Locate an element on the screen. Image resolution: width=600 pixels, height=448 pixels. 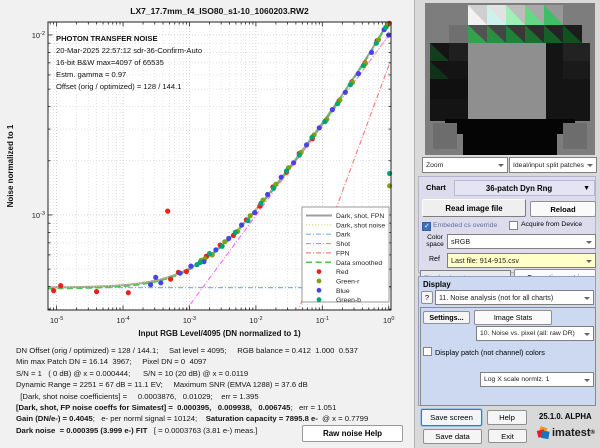
patch-view-dropdown: Ideal/input split patches is located at coordinates (553, 165).